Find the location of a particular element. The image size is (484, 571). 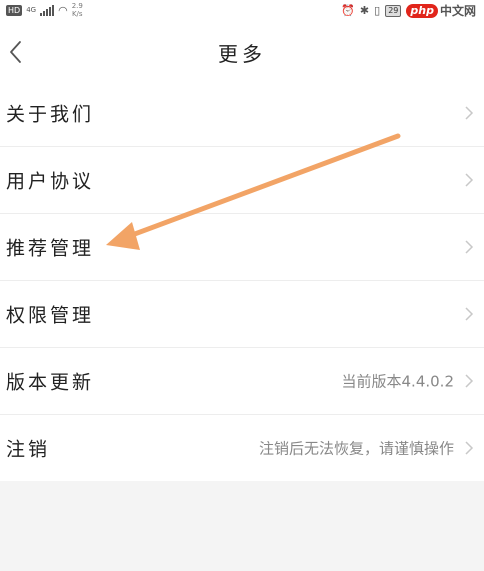

settings-item-label: 用户协议 is located at coordinates (50, 181).